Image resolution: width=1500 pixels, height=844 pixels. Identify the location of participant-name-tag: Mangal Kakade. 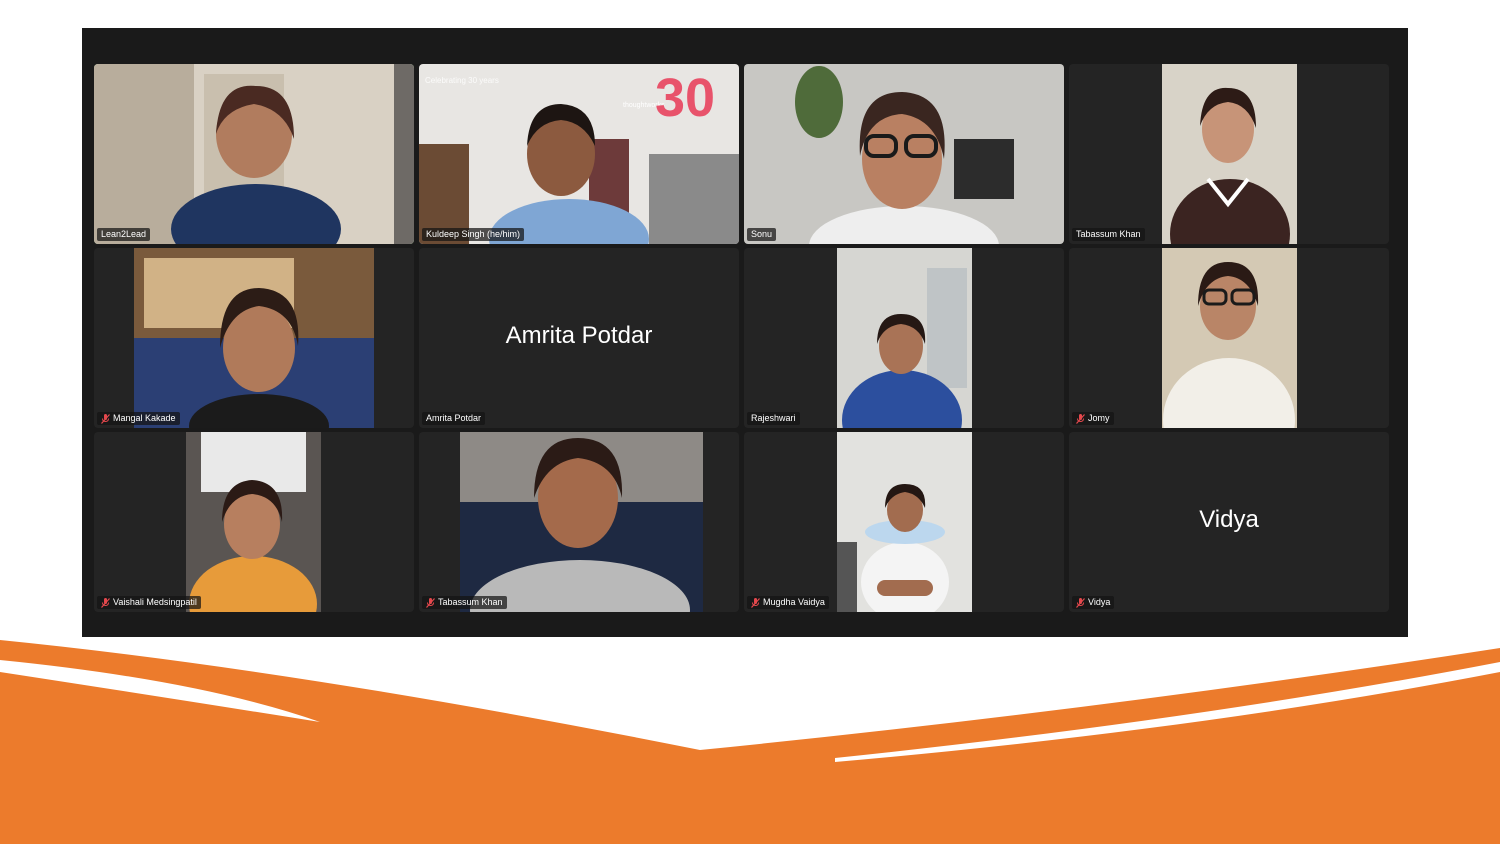
(138, 418).